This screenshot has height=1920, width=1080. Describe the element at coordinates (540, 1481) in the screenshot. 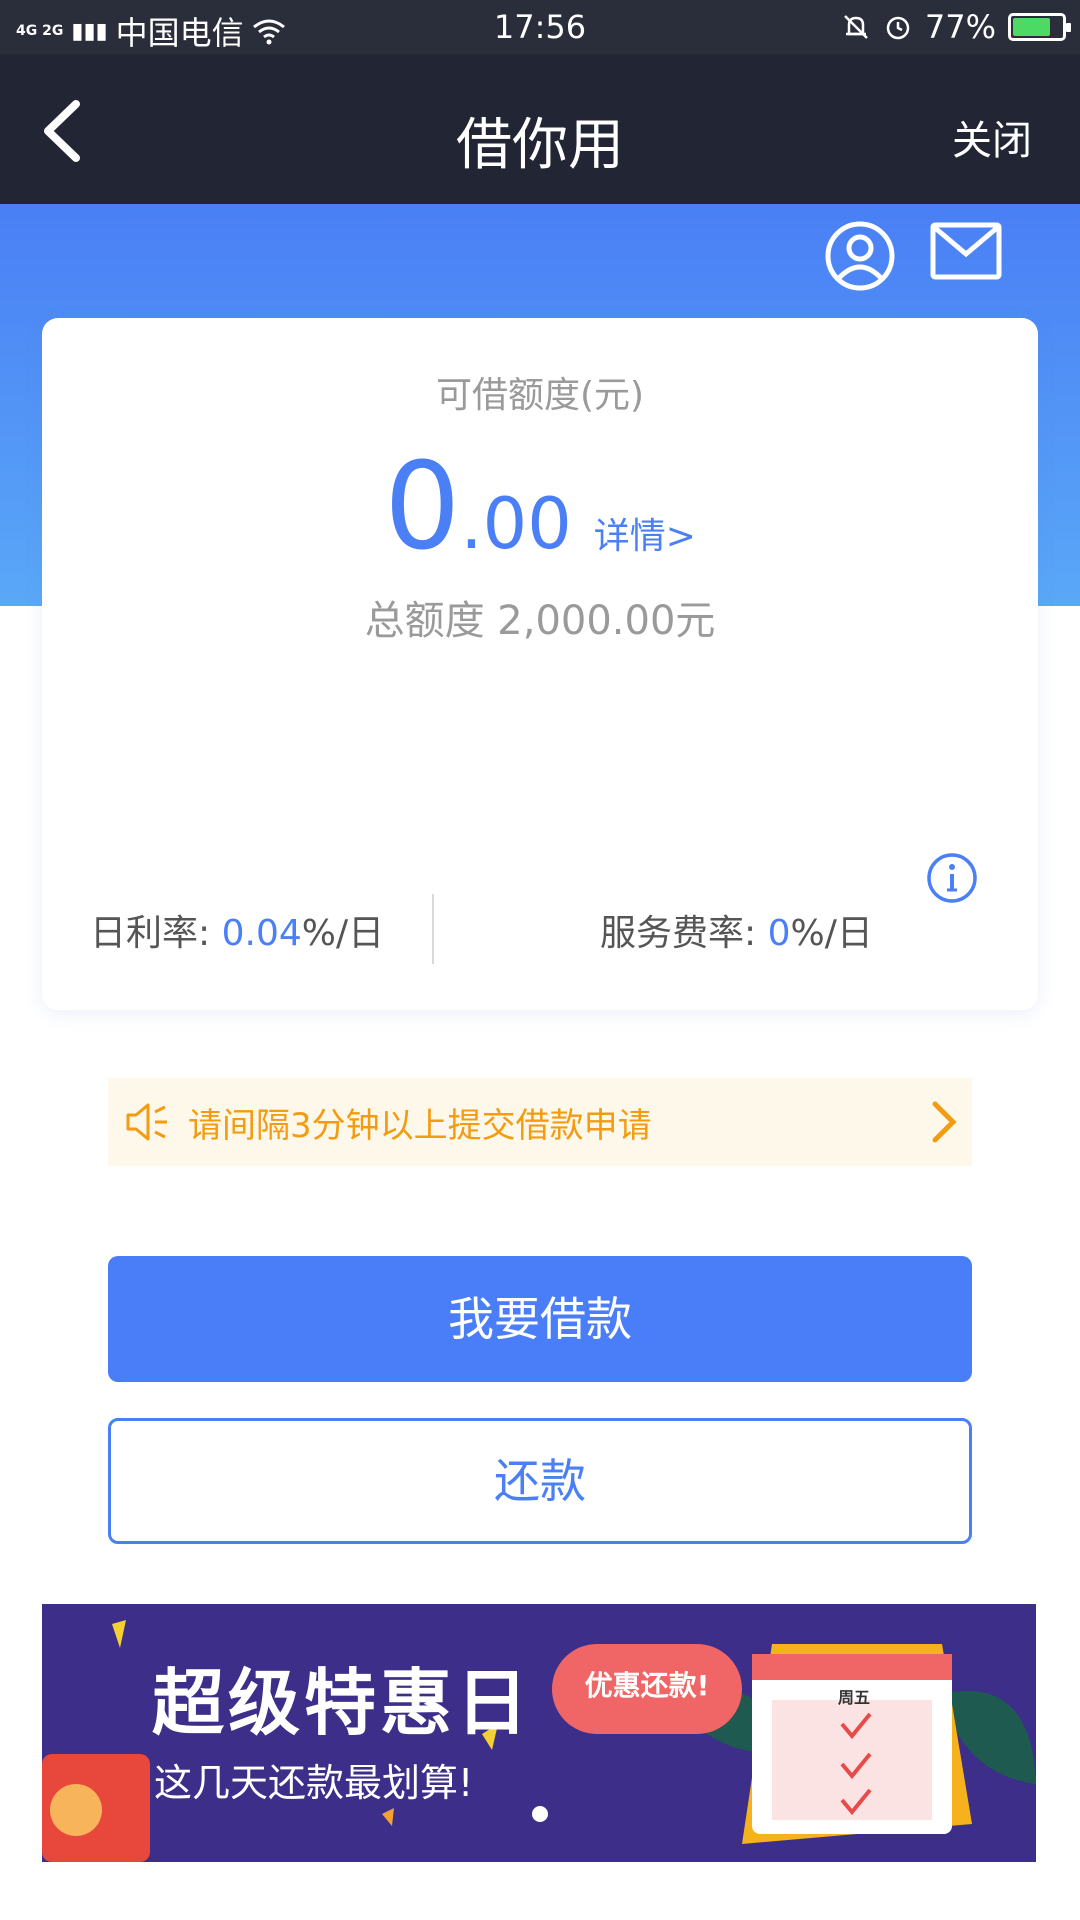

I see `repay-button: 还款` at that location.